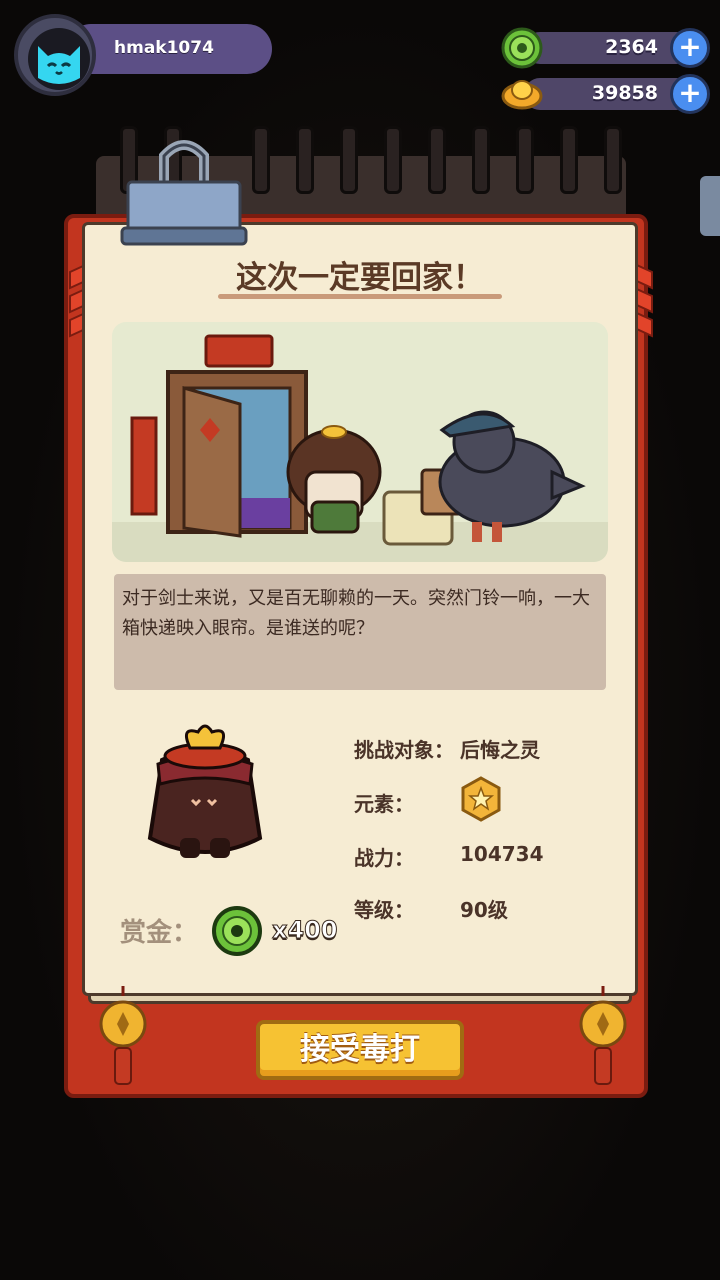 The image size is (720, 1280). Describe the element at coordinates (184, 193) in the screenshot. I see `binder-clip-icon` at that location.